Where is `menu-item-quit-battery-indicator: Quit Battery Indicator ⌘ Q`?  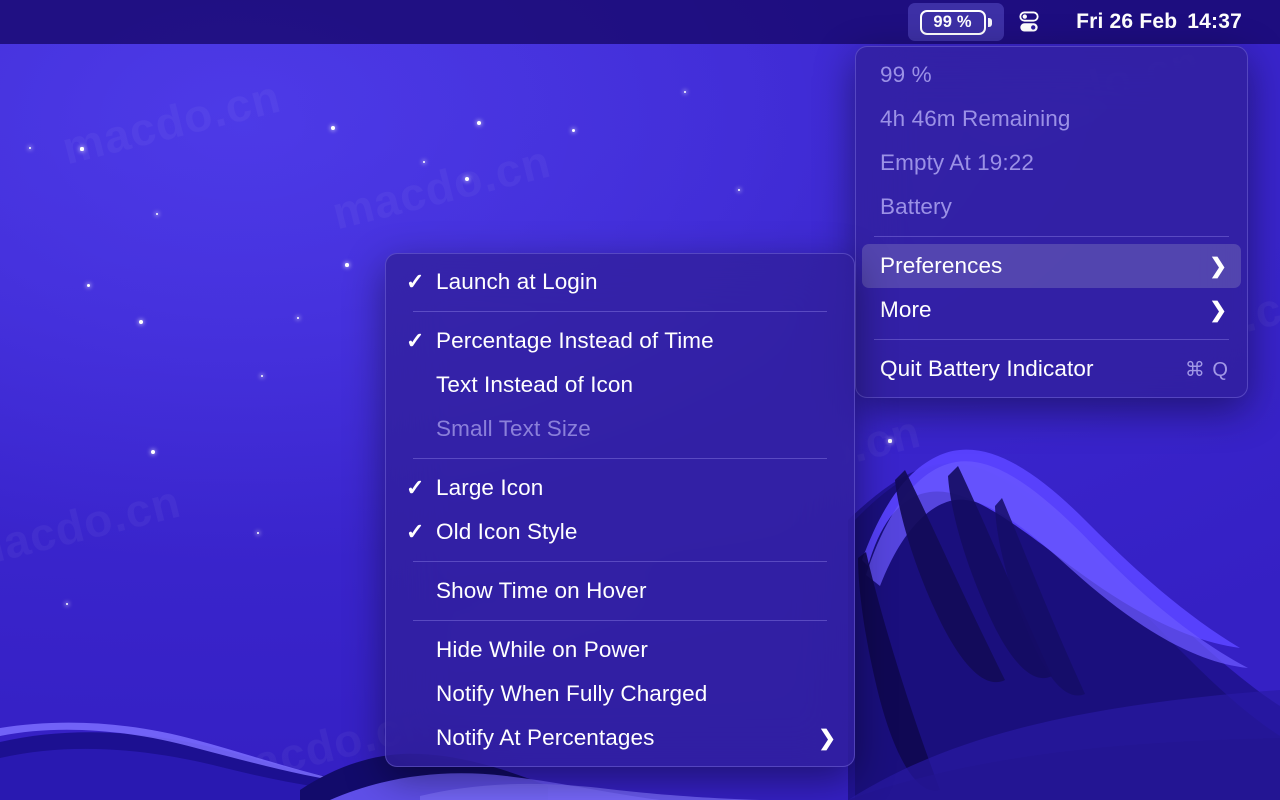
menu-item-quit-battery-indicator: Quit Battery Indicator ⌘ Q is located at coordinates (1051, 369).